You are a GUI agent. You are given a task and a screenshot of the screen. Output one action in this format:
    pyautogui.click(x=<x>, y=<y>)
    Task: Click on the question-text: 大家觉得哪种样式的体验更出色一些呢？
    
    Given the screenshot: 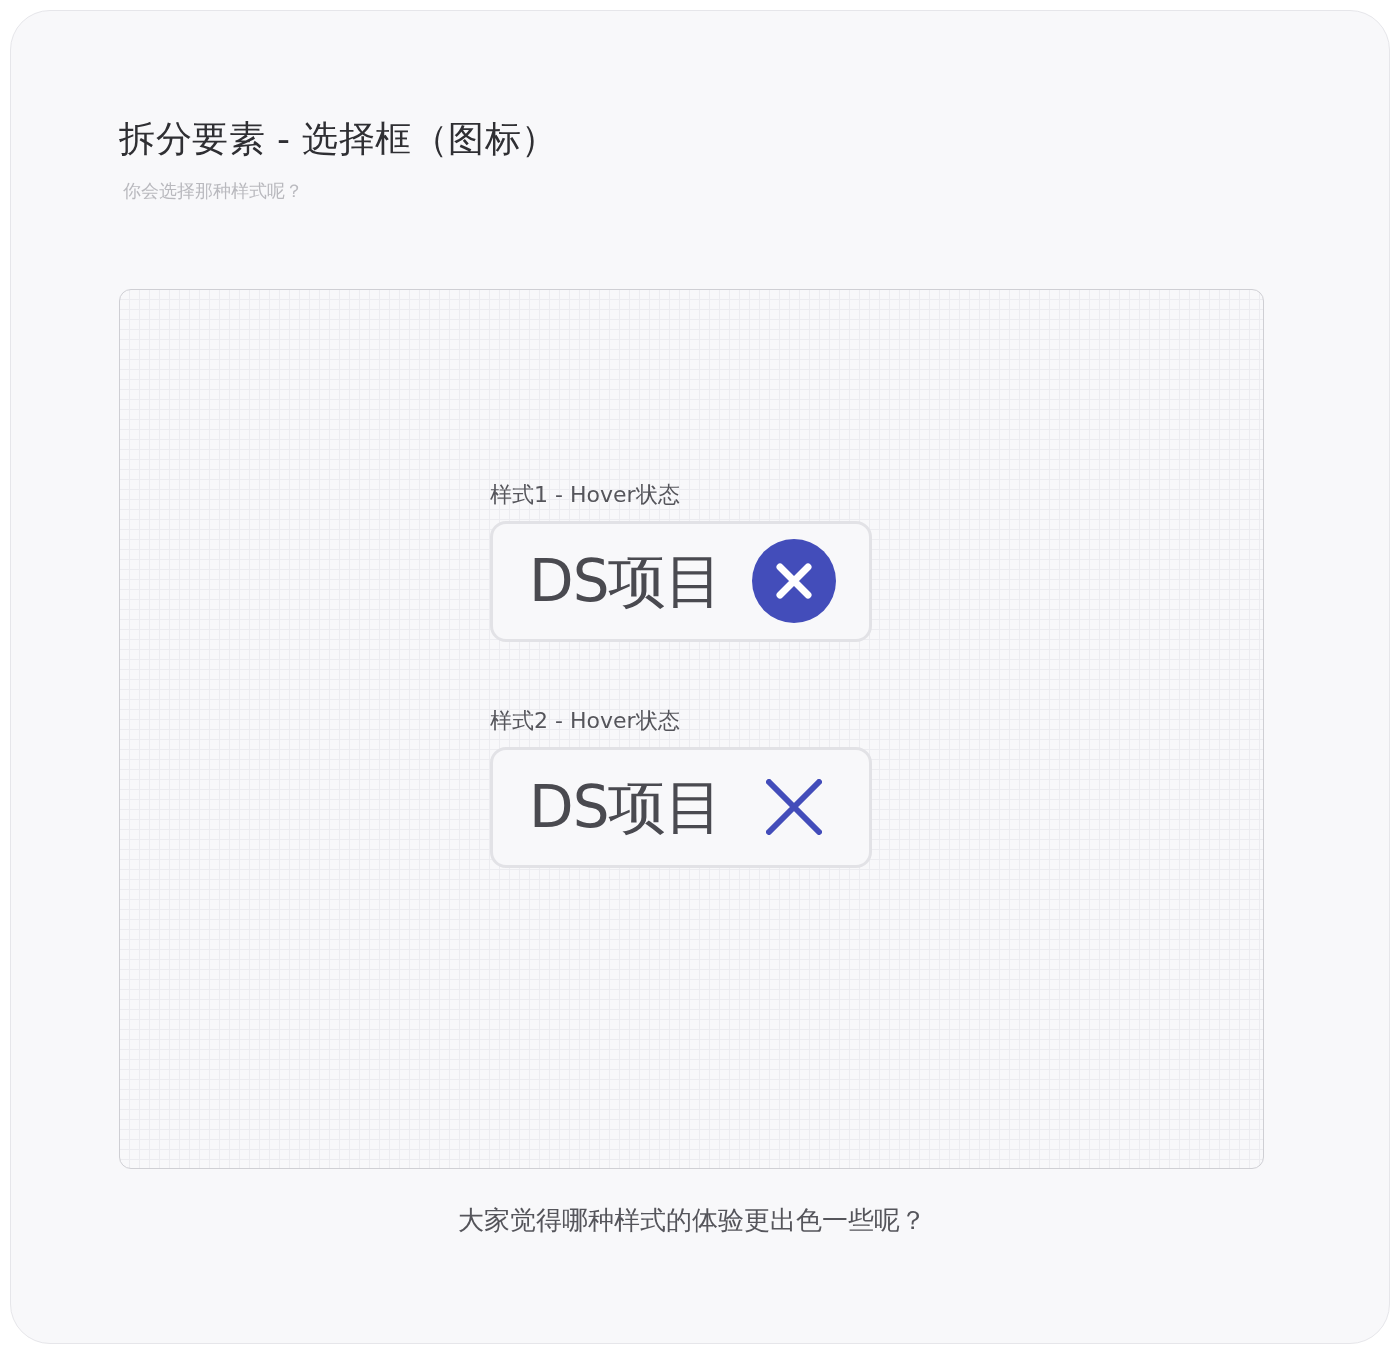 What is the action you would take?
    pyautogui.click(x=691, y=1219)
    